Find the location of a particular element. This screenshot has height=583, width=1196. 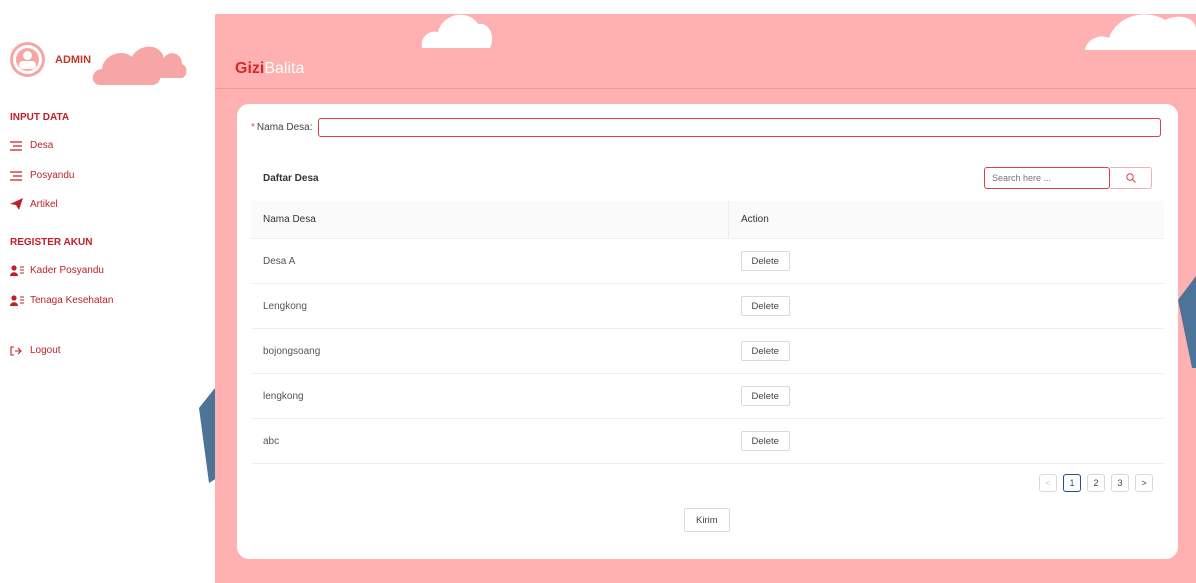

prev-page-button: < is located at coordinates (1048, 483).